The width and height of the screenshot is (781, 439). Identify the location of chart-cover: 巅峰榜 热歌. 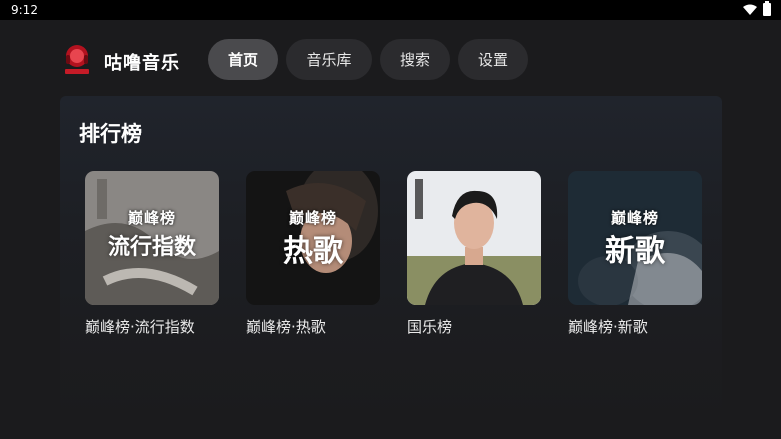
(313, 238).